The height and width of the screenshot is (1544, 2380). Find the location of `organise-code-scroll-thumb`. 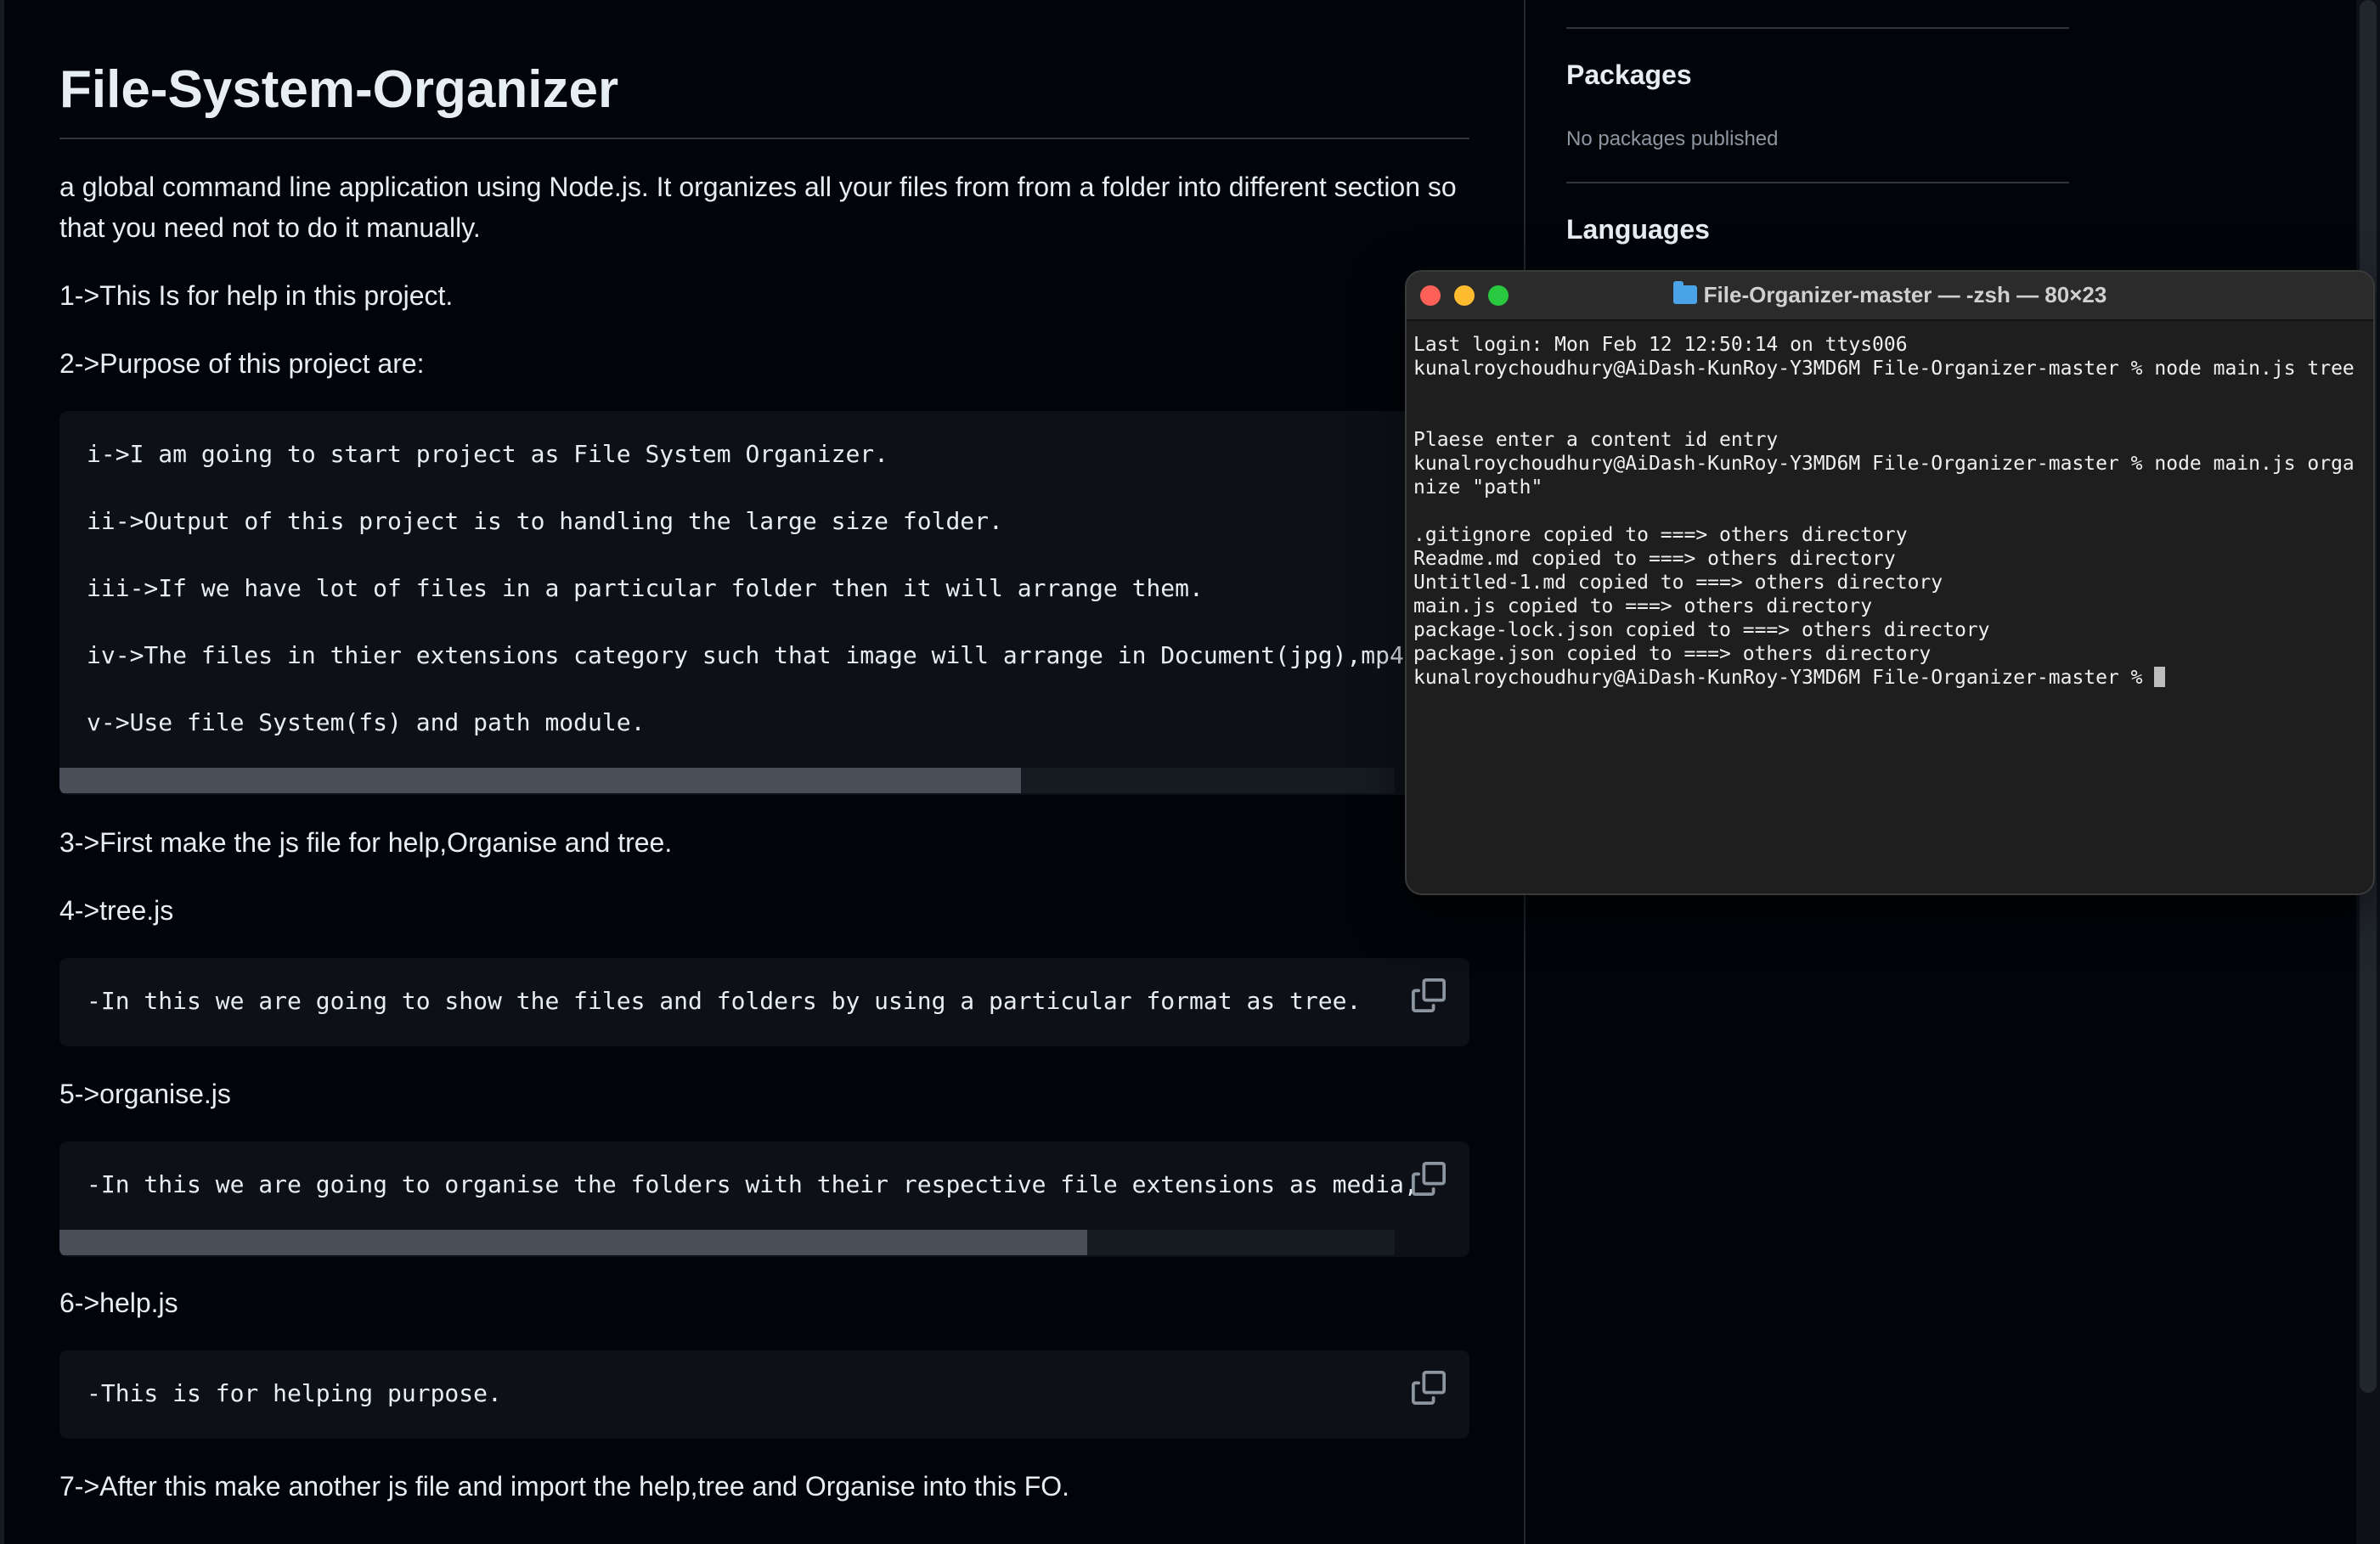

organise-code-scroll-thumb is located at coordinates (573, 1242).